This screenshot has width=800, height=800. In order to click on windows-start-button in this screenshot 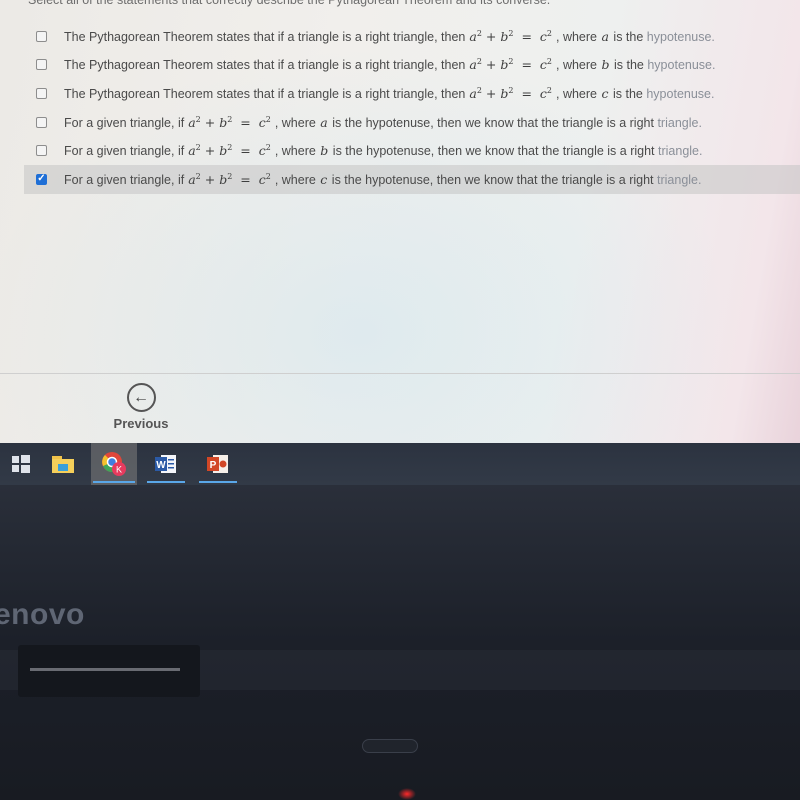, I will do `click(21, 464)`.